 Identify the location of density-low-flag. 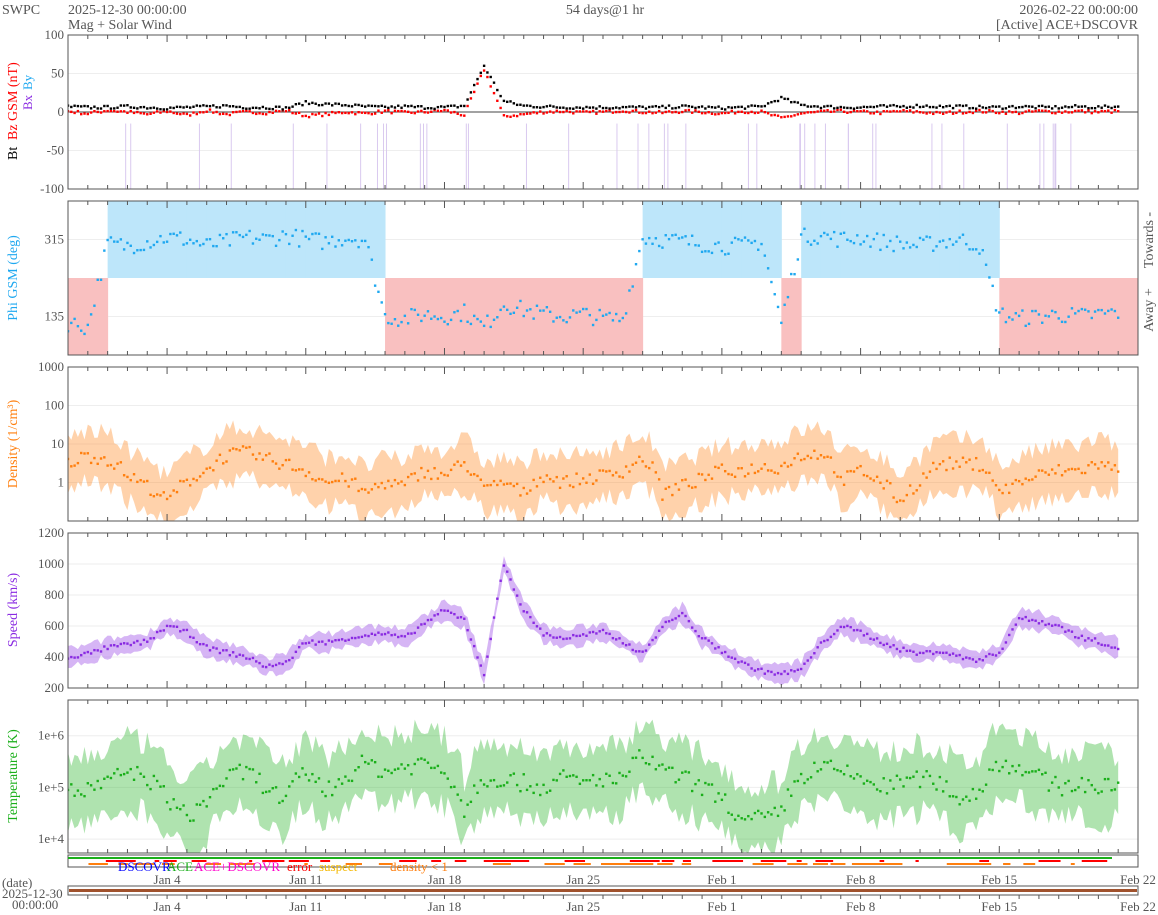
(987, 864).